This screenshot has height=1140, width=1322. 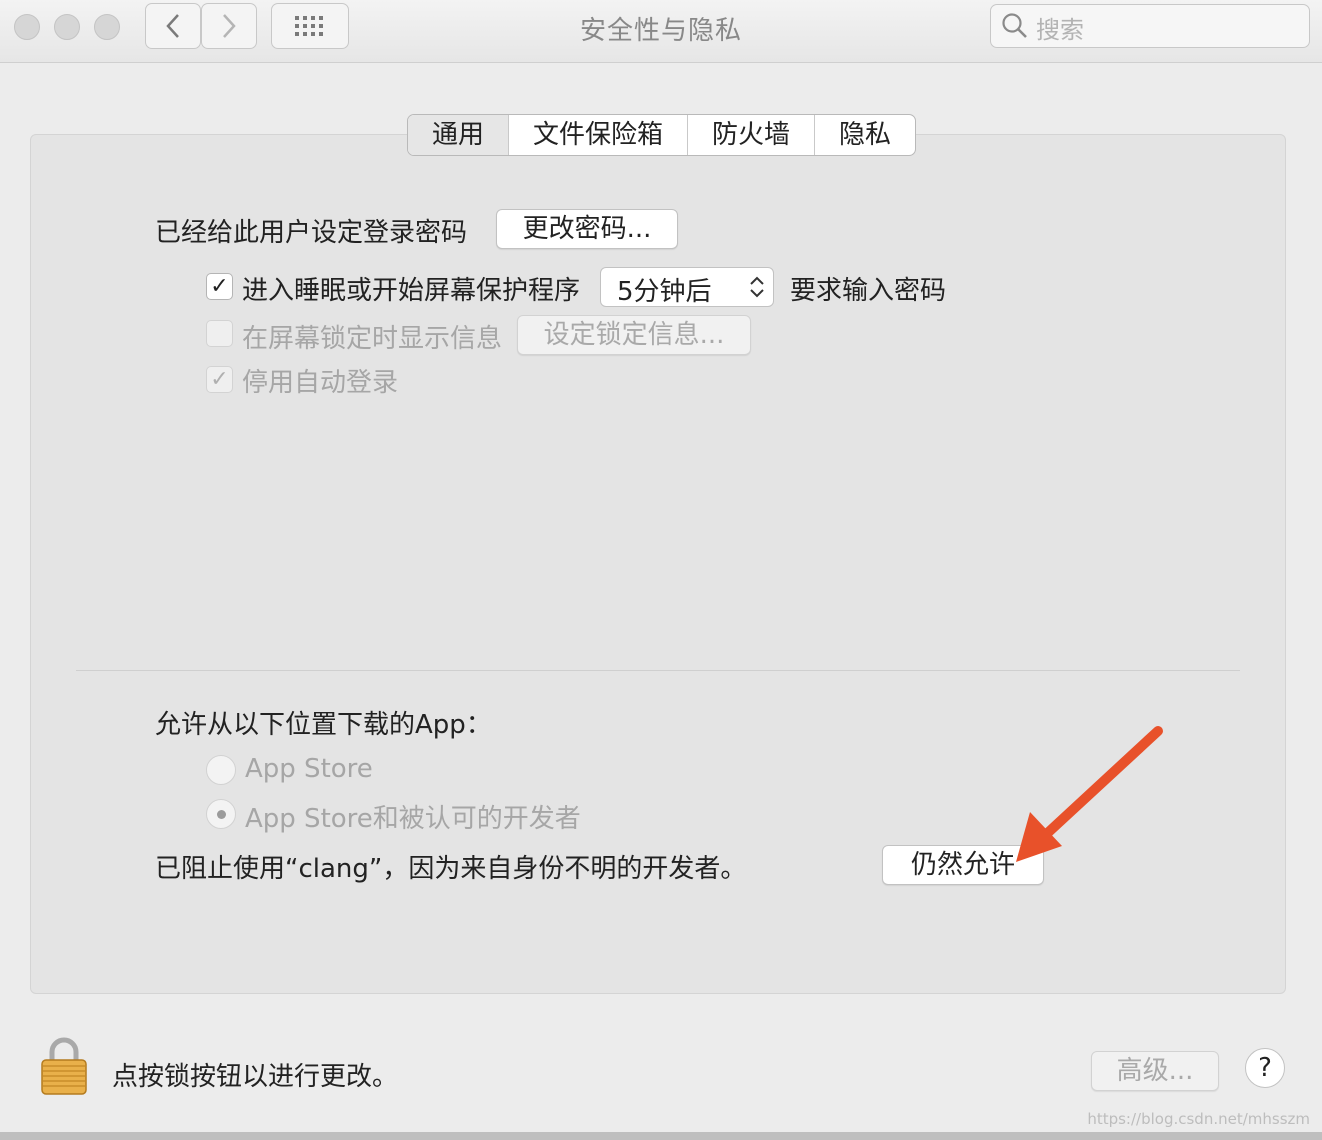 I want to click on password-delay-select: 5分钟后, so click(x=687, y=287).